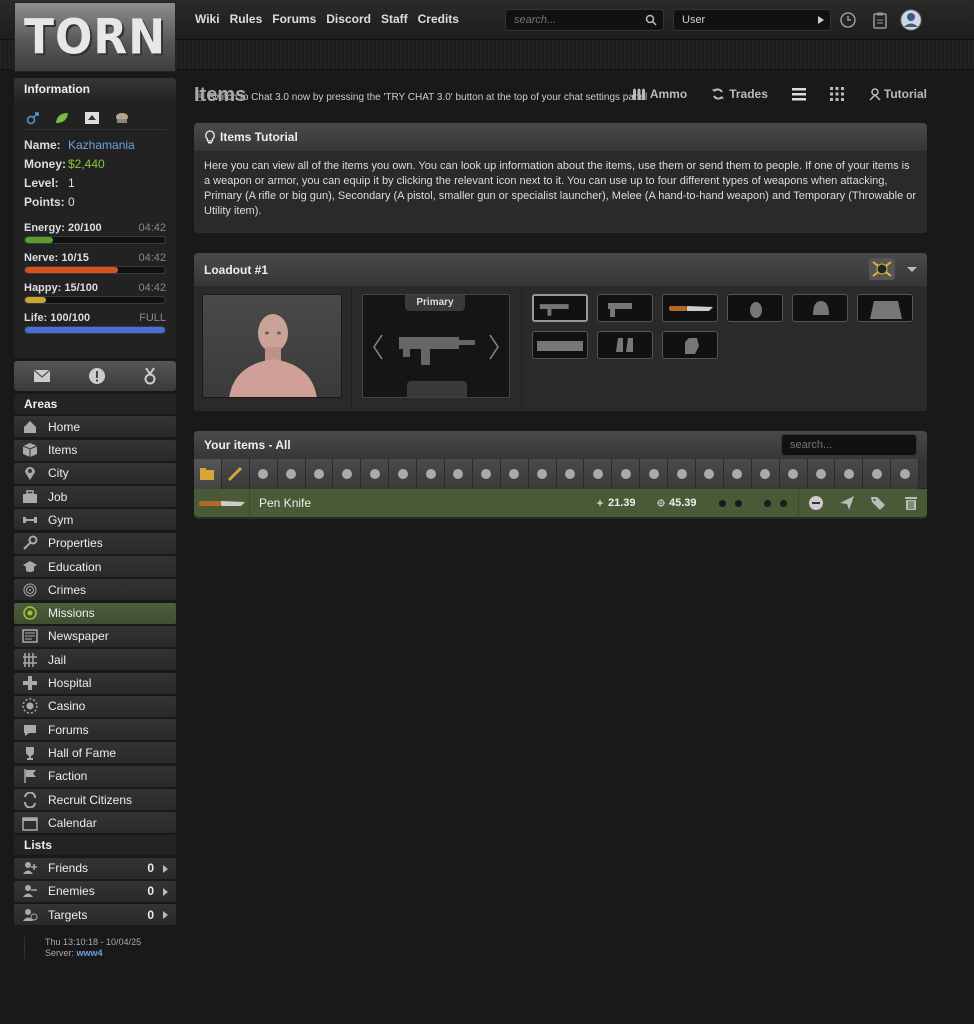  What do you see at coordinates (122, 118) in the screenshot?
I see `job-status-icon` at bounding box center [122, 118].